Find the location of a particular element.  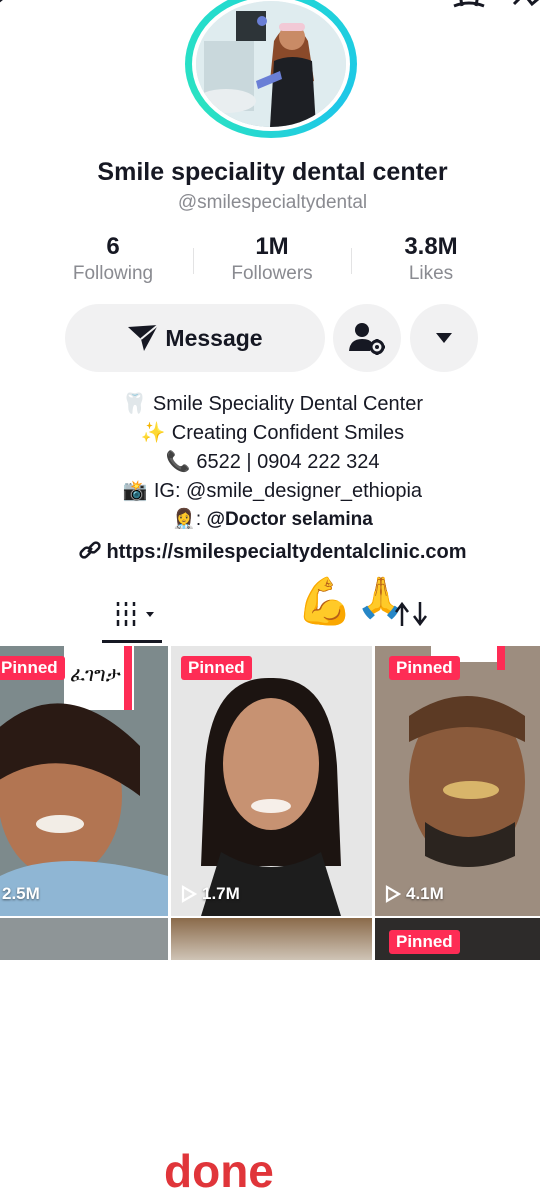

repost-tab-icon is located at coordinates (412, 614).